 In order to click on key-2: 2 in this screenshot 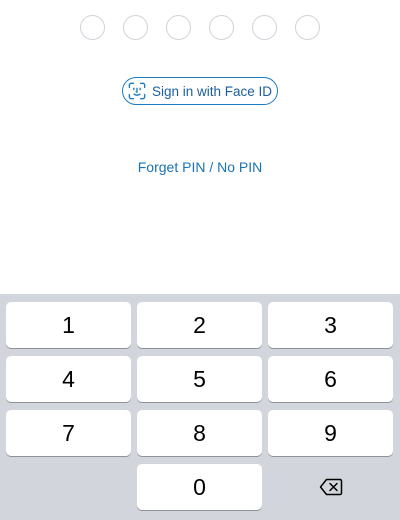, I will do `click(199, 325)`.